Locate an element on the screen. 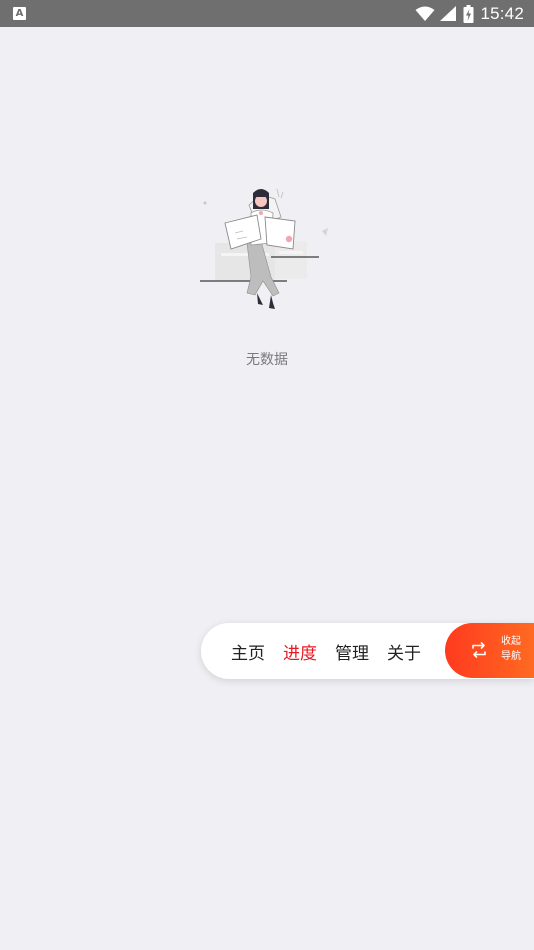  status-bar: A 15:42 is located at coordinates (267, 13).